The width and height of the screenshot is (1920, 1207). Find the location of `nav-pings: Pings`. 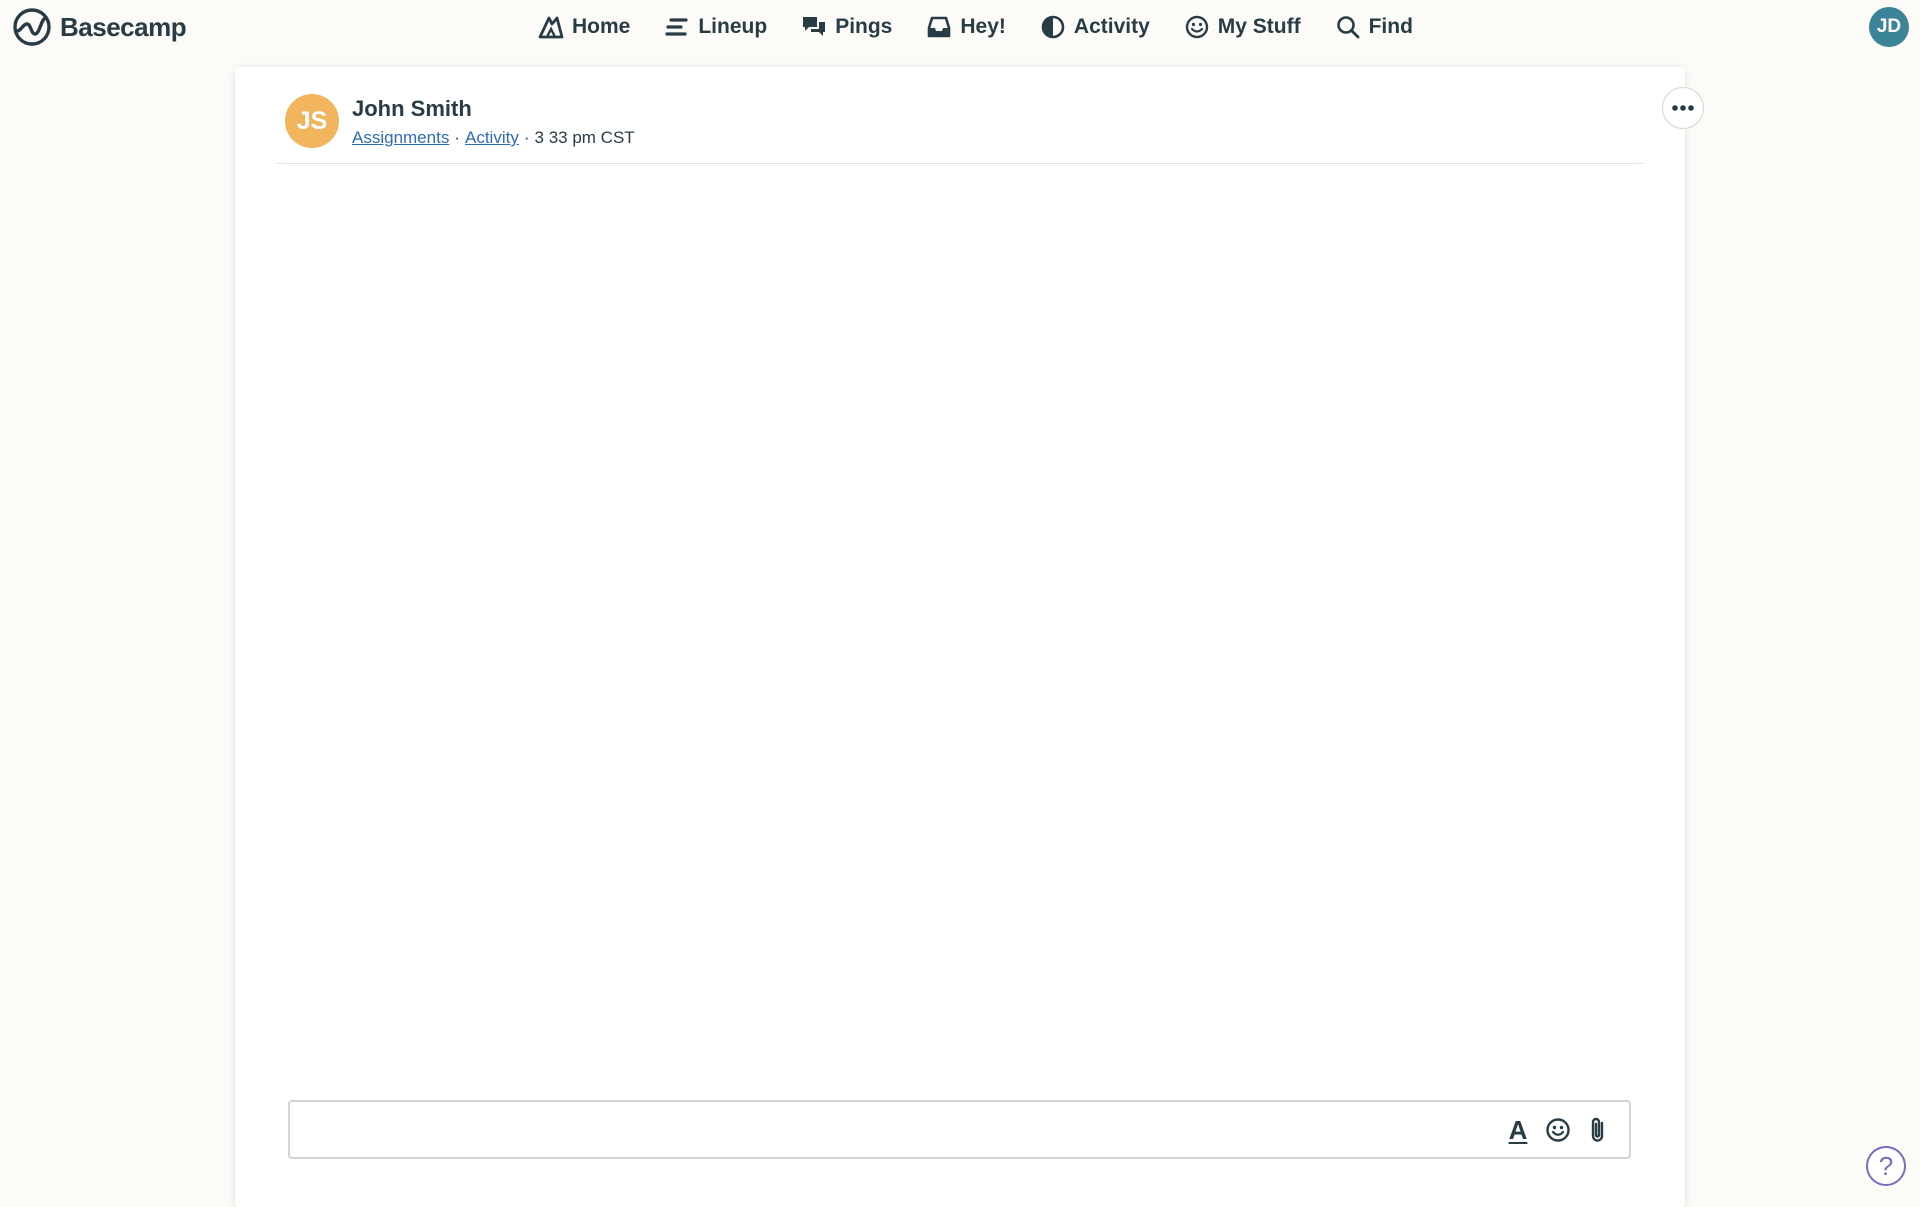

nav-pings: Pings is located at coordinates (846, 27).